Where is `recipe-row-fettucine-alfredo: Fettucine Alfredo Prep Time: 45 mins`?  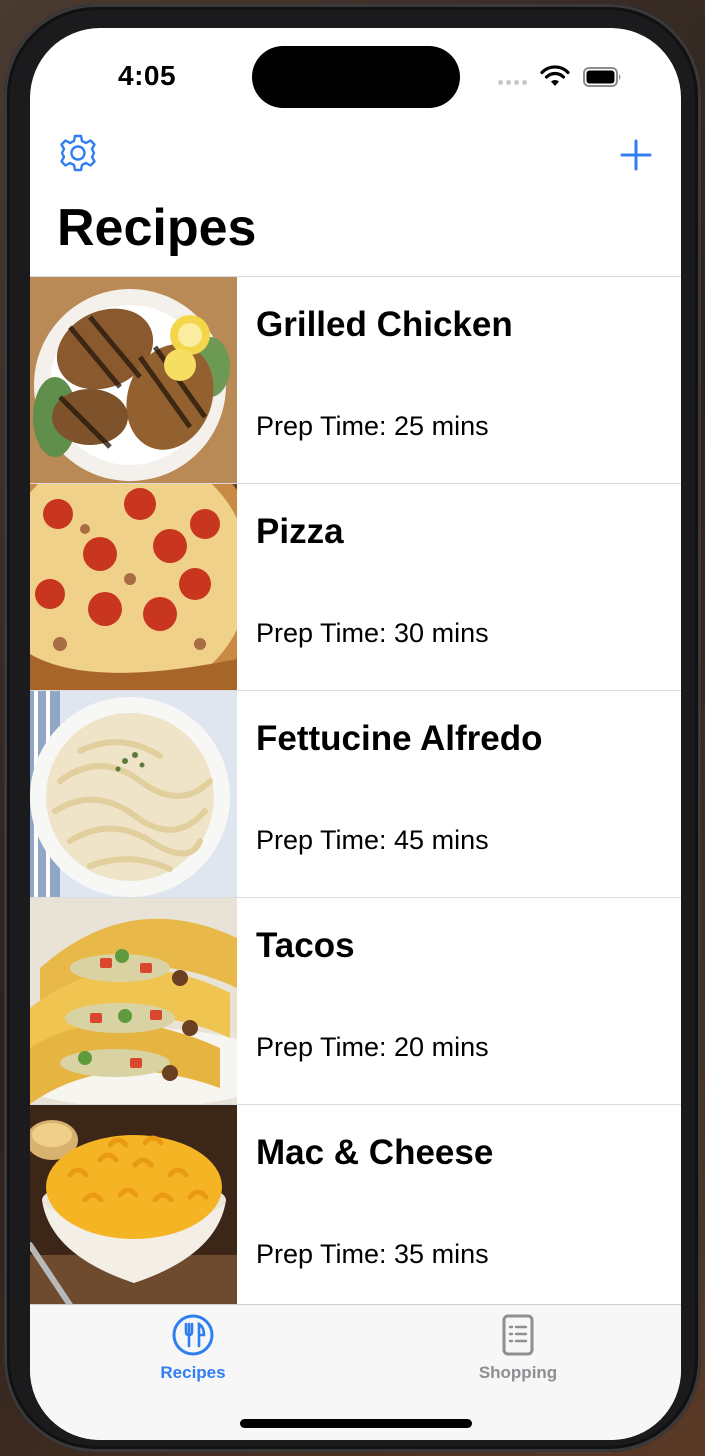
recipe-row-fettucine-alfredo: Fettucine Alfredo Prep Time: 45 mins is located at coordinates (355, 794).